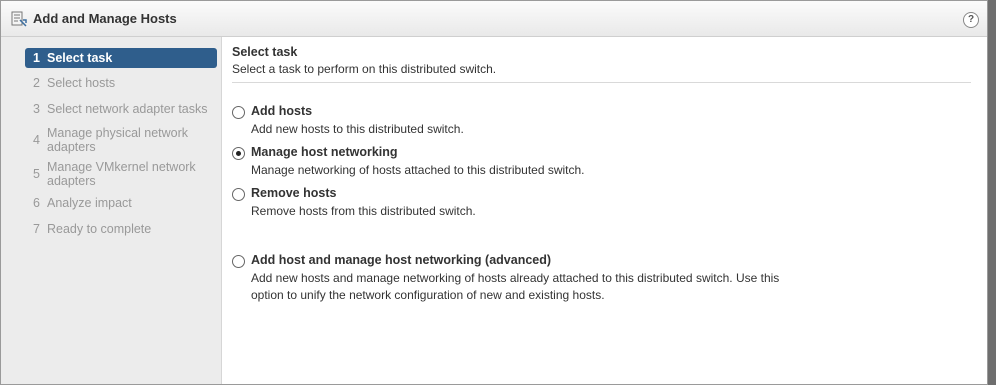  I want to click on step-number: 2, so click(36, 83).